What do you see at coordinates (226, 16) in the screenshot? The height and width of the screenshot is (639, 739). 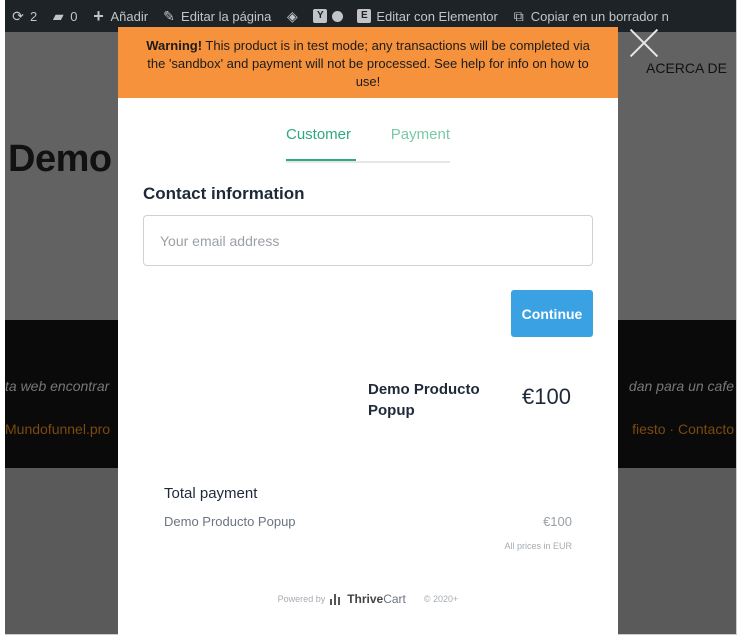 I see `edit-page-label: Editar la página` at bounding box center [226, 16].